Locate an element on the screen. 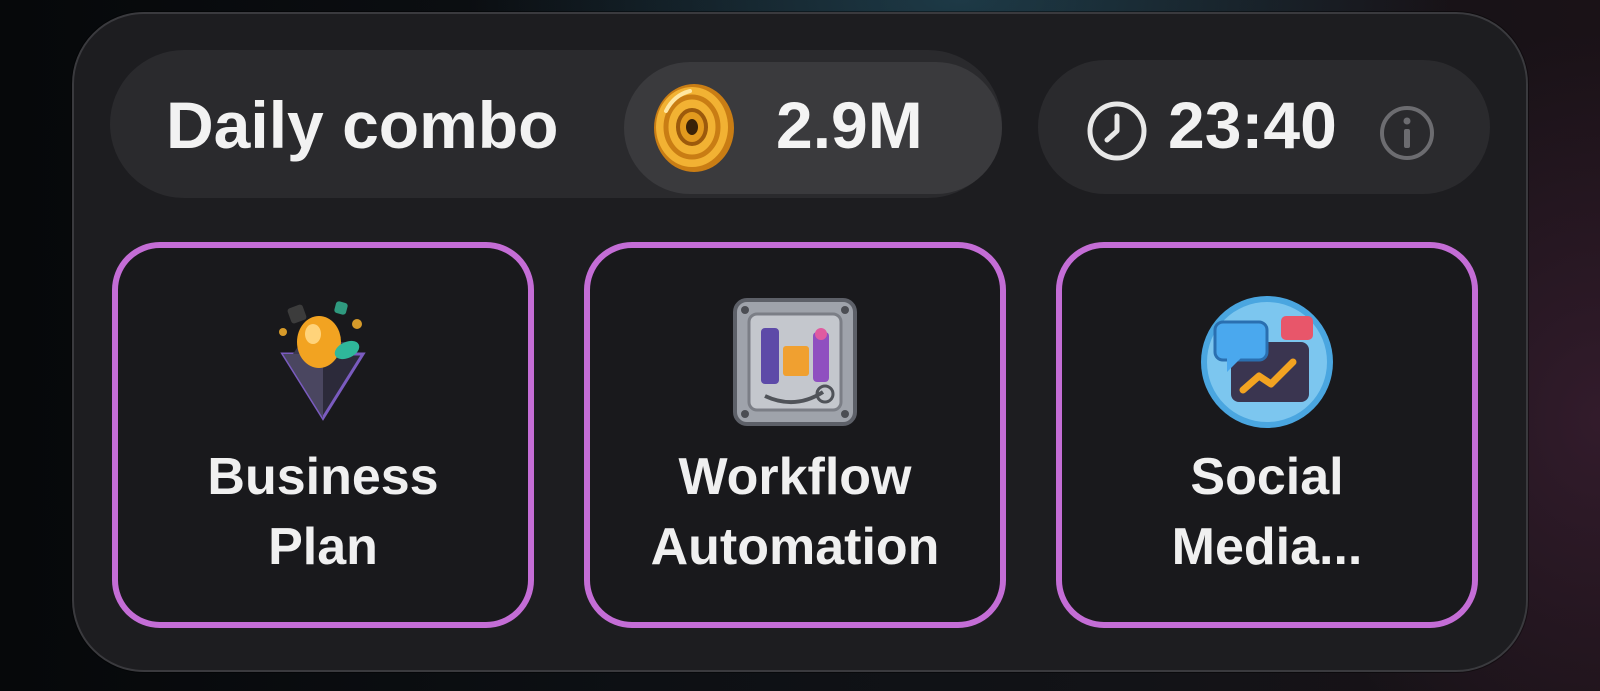 The height and width of the screenshot is (691, 1600). daily-combo-title: Daily combo is located at coordinates (362, 125).